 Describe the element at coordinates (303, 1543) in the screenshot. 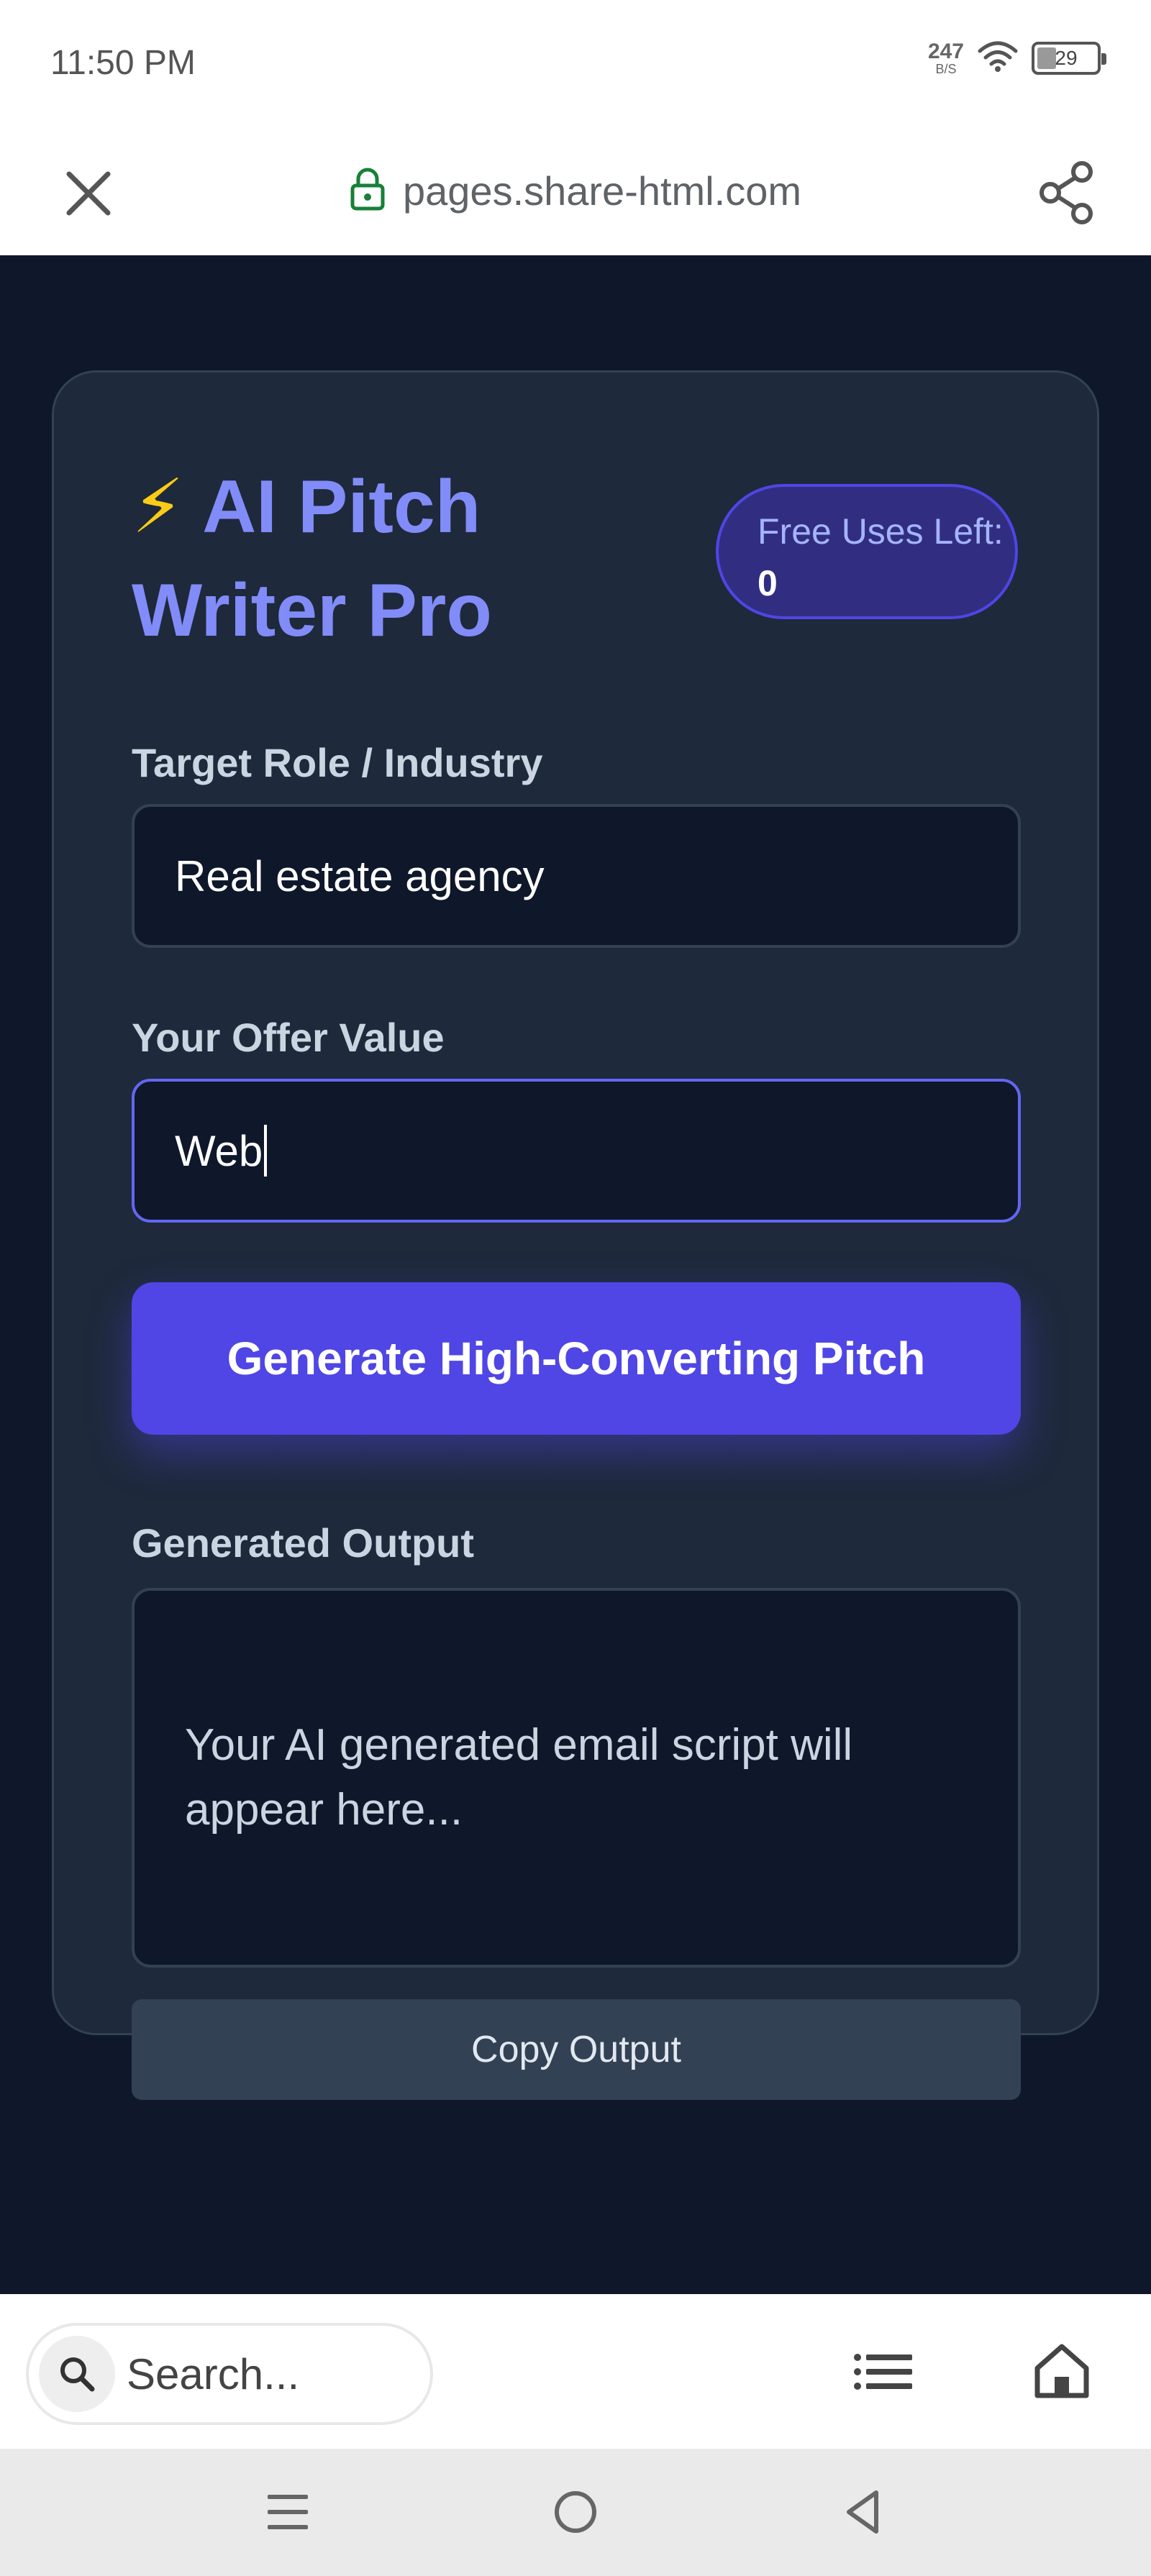

I see `generated-output-label: Generated Output` at that location.